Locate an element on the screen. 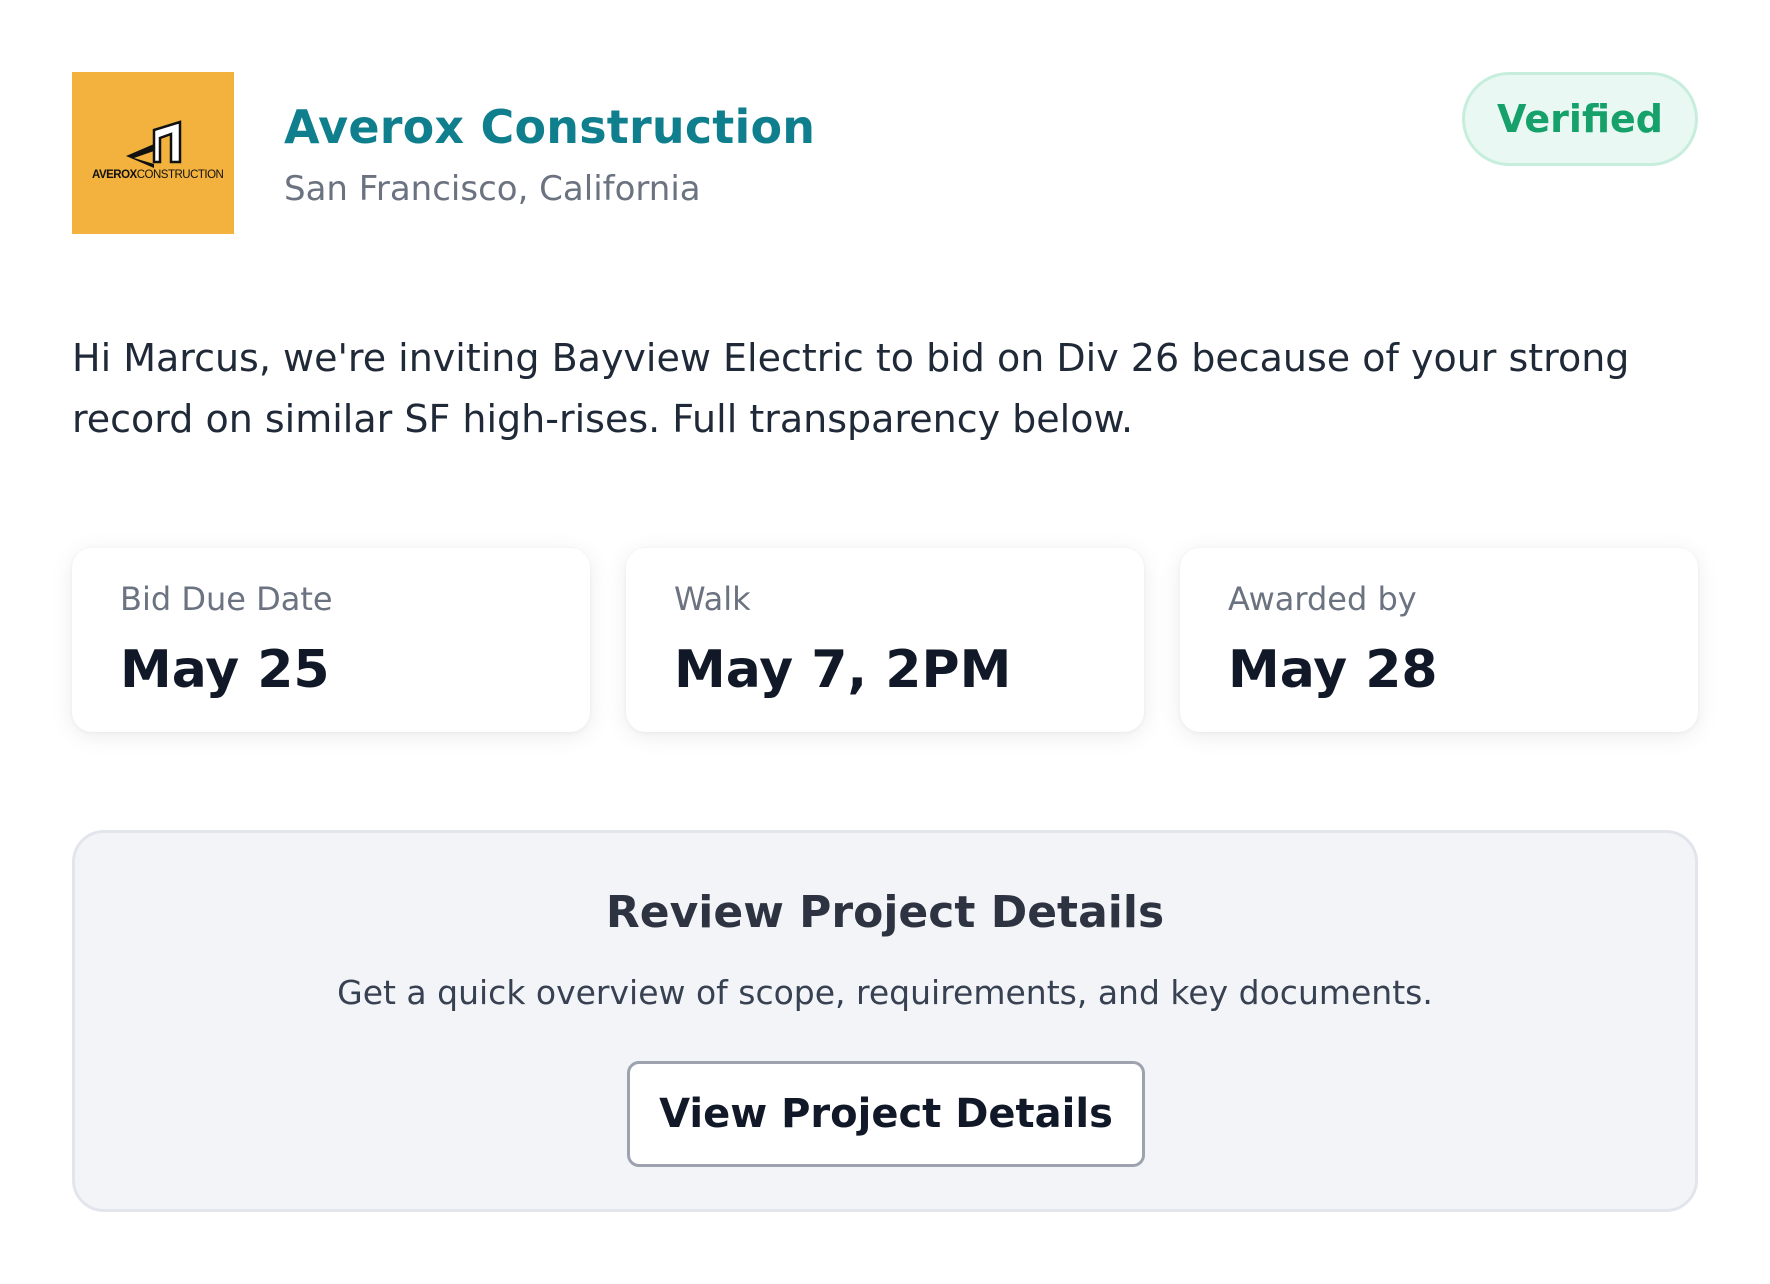  stat-card-bid-due-date: Bid Due Date May 25 is located at coordinates (331, 640).